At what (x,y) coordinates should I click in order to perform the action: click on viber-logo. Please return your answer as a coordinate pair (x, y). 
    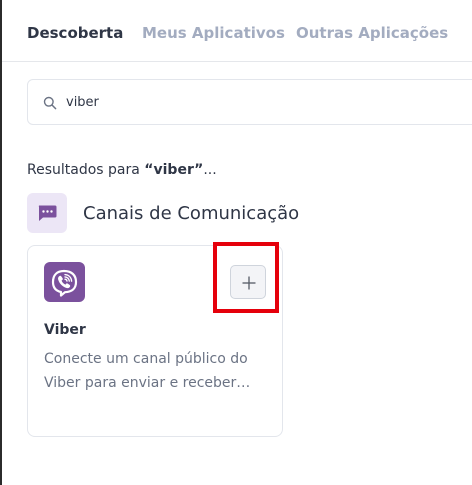
    Looking at the image, I should click on (64, 282).